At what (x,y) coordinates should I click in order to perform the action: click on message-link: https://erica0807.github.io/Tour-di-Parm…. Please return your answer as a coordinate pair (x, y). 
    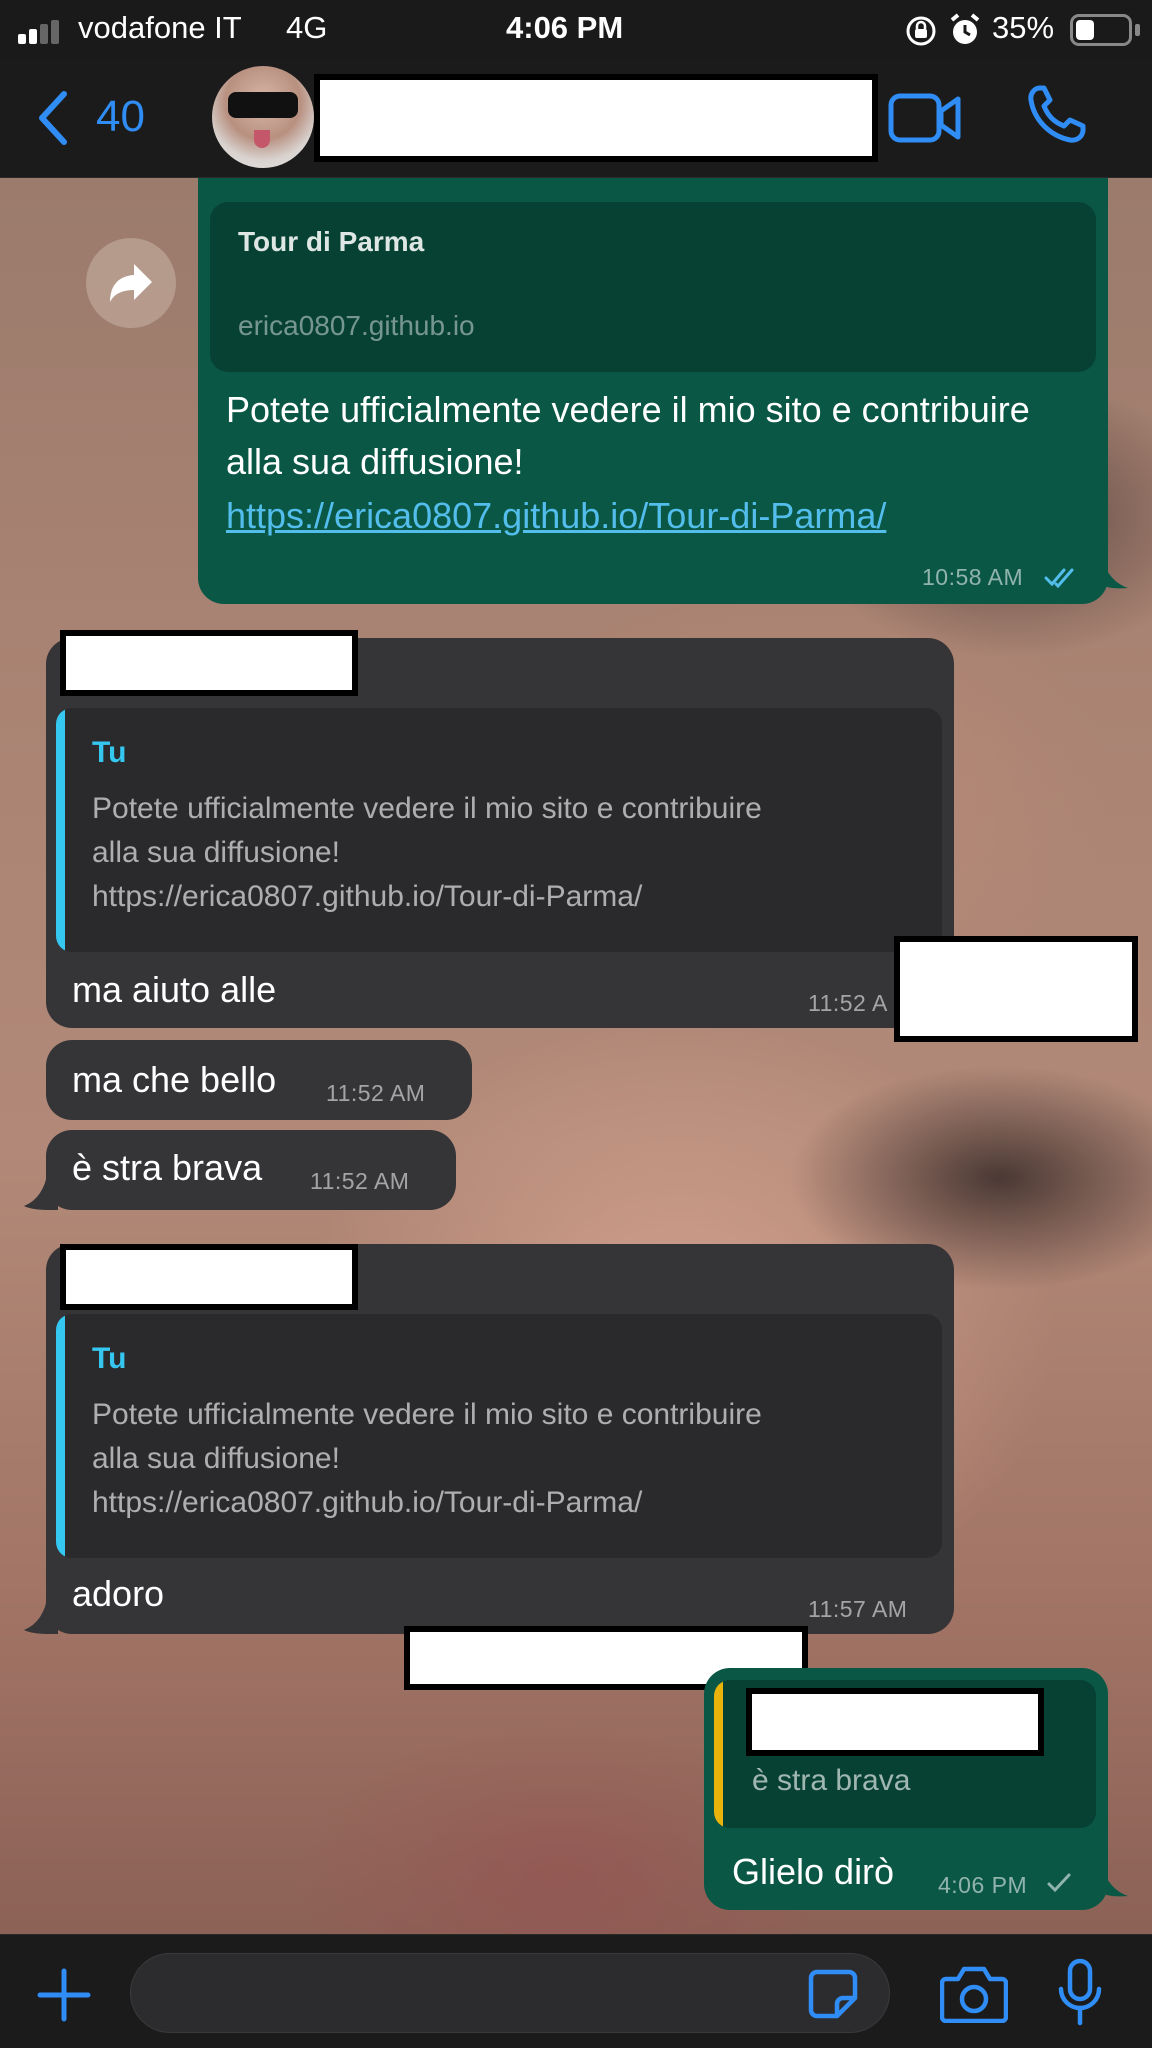
    Looking at the image, I should click on (556, 516).